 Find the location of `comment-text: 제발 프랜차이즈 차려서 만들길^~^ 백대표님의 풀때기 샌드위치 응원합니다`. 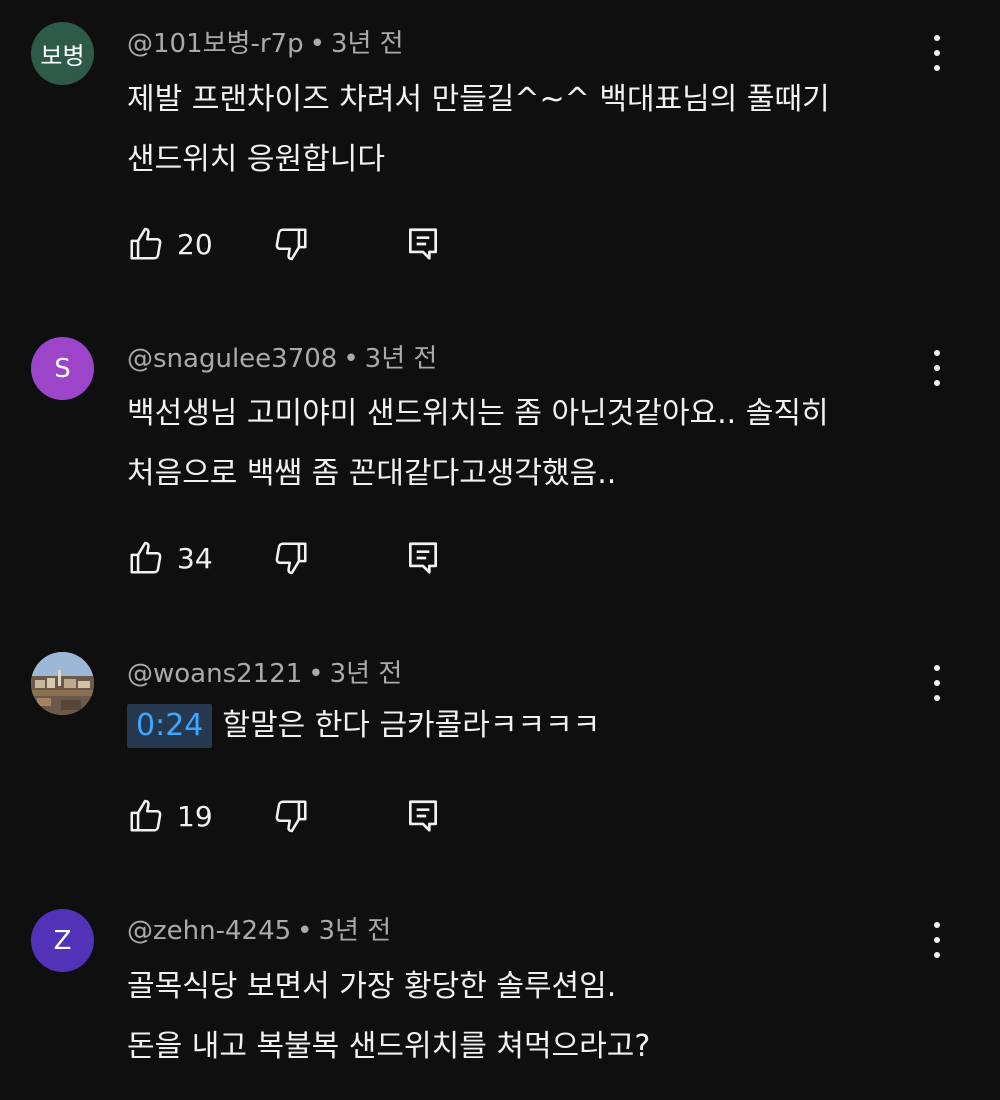

comment-text: 제발 프랜차이즈 차려서 만들길^~^ 백대표님의 풀때기 샌드위치 응원합니다 is located at coordinates (527, 130).